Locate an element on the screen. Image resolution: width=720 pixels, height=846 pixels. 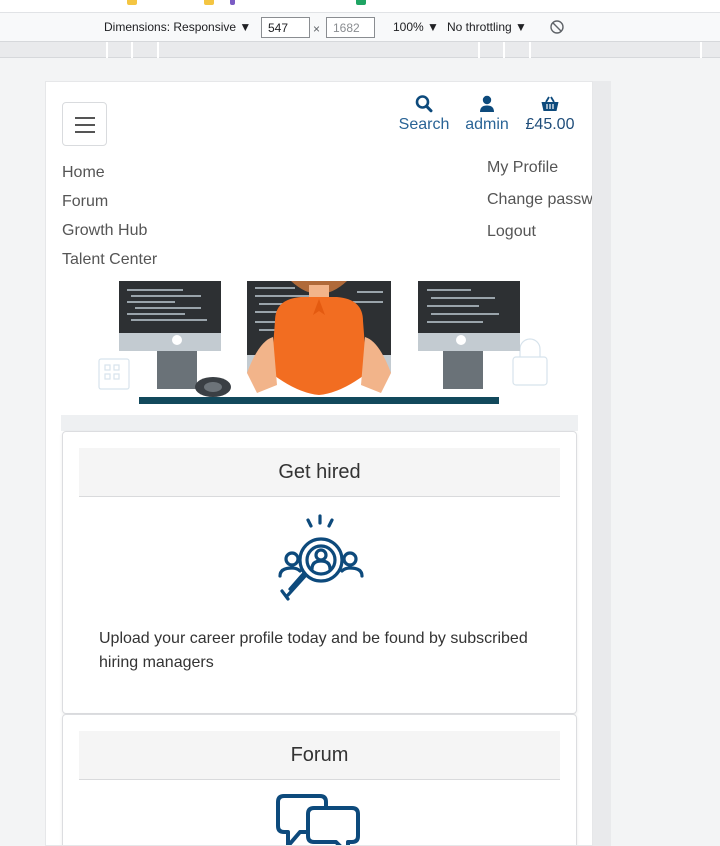
throttling-dropdown: No throttling ▼ is located at coordinates (487, 27).